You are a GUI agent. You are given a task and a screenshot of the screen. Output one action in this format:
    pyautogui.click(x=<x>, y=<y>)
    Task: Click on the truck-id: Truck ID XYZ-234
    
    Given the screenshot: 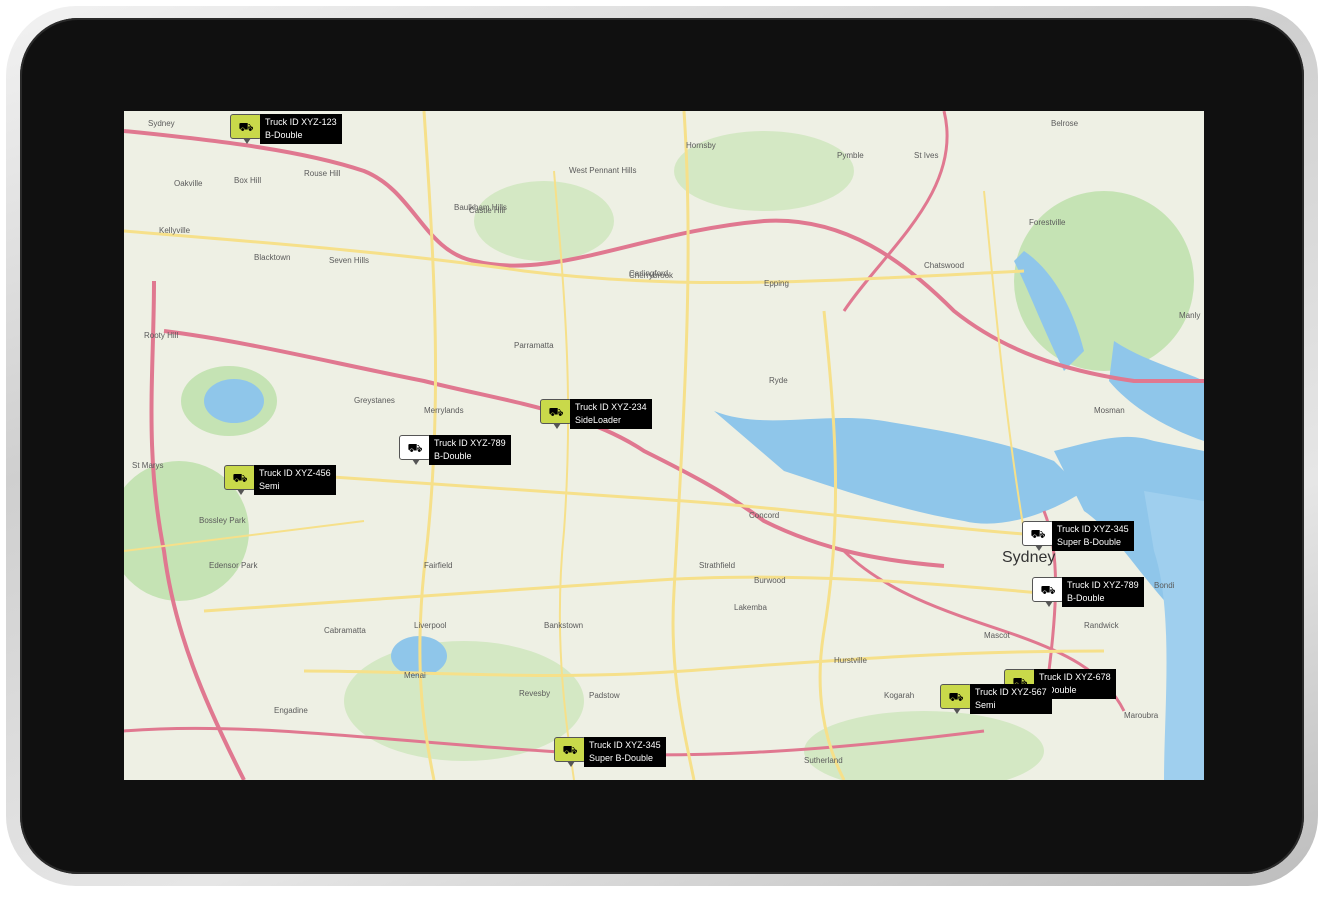 What is the action you would take?
    pyautogui.click(x=611, y=407)
    